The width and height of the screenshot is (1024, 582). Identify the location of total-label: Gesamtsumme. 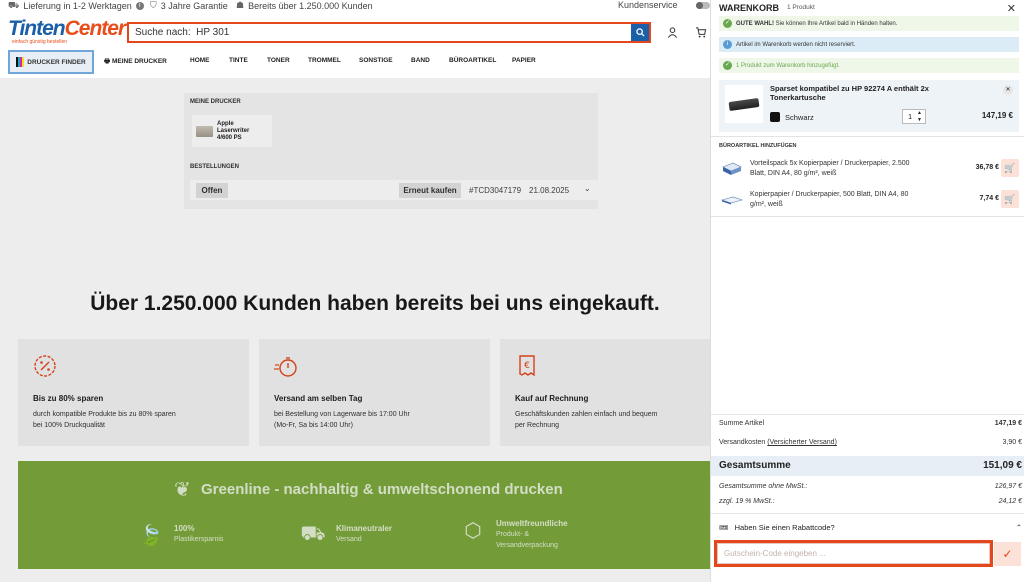
(755, 465).